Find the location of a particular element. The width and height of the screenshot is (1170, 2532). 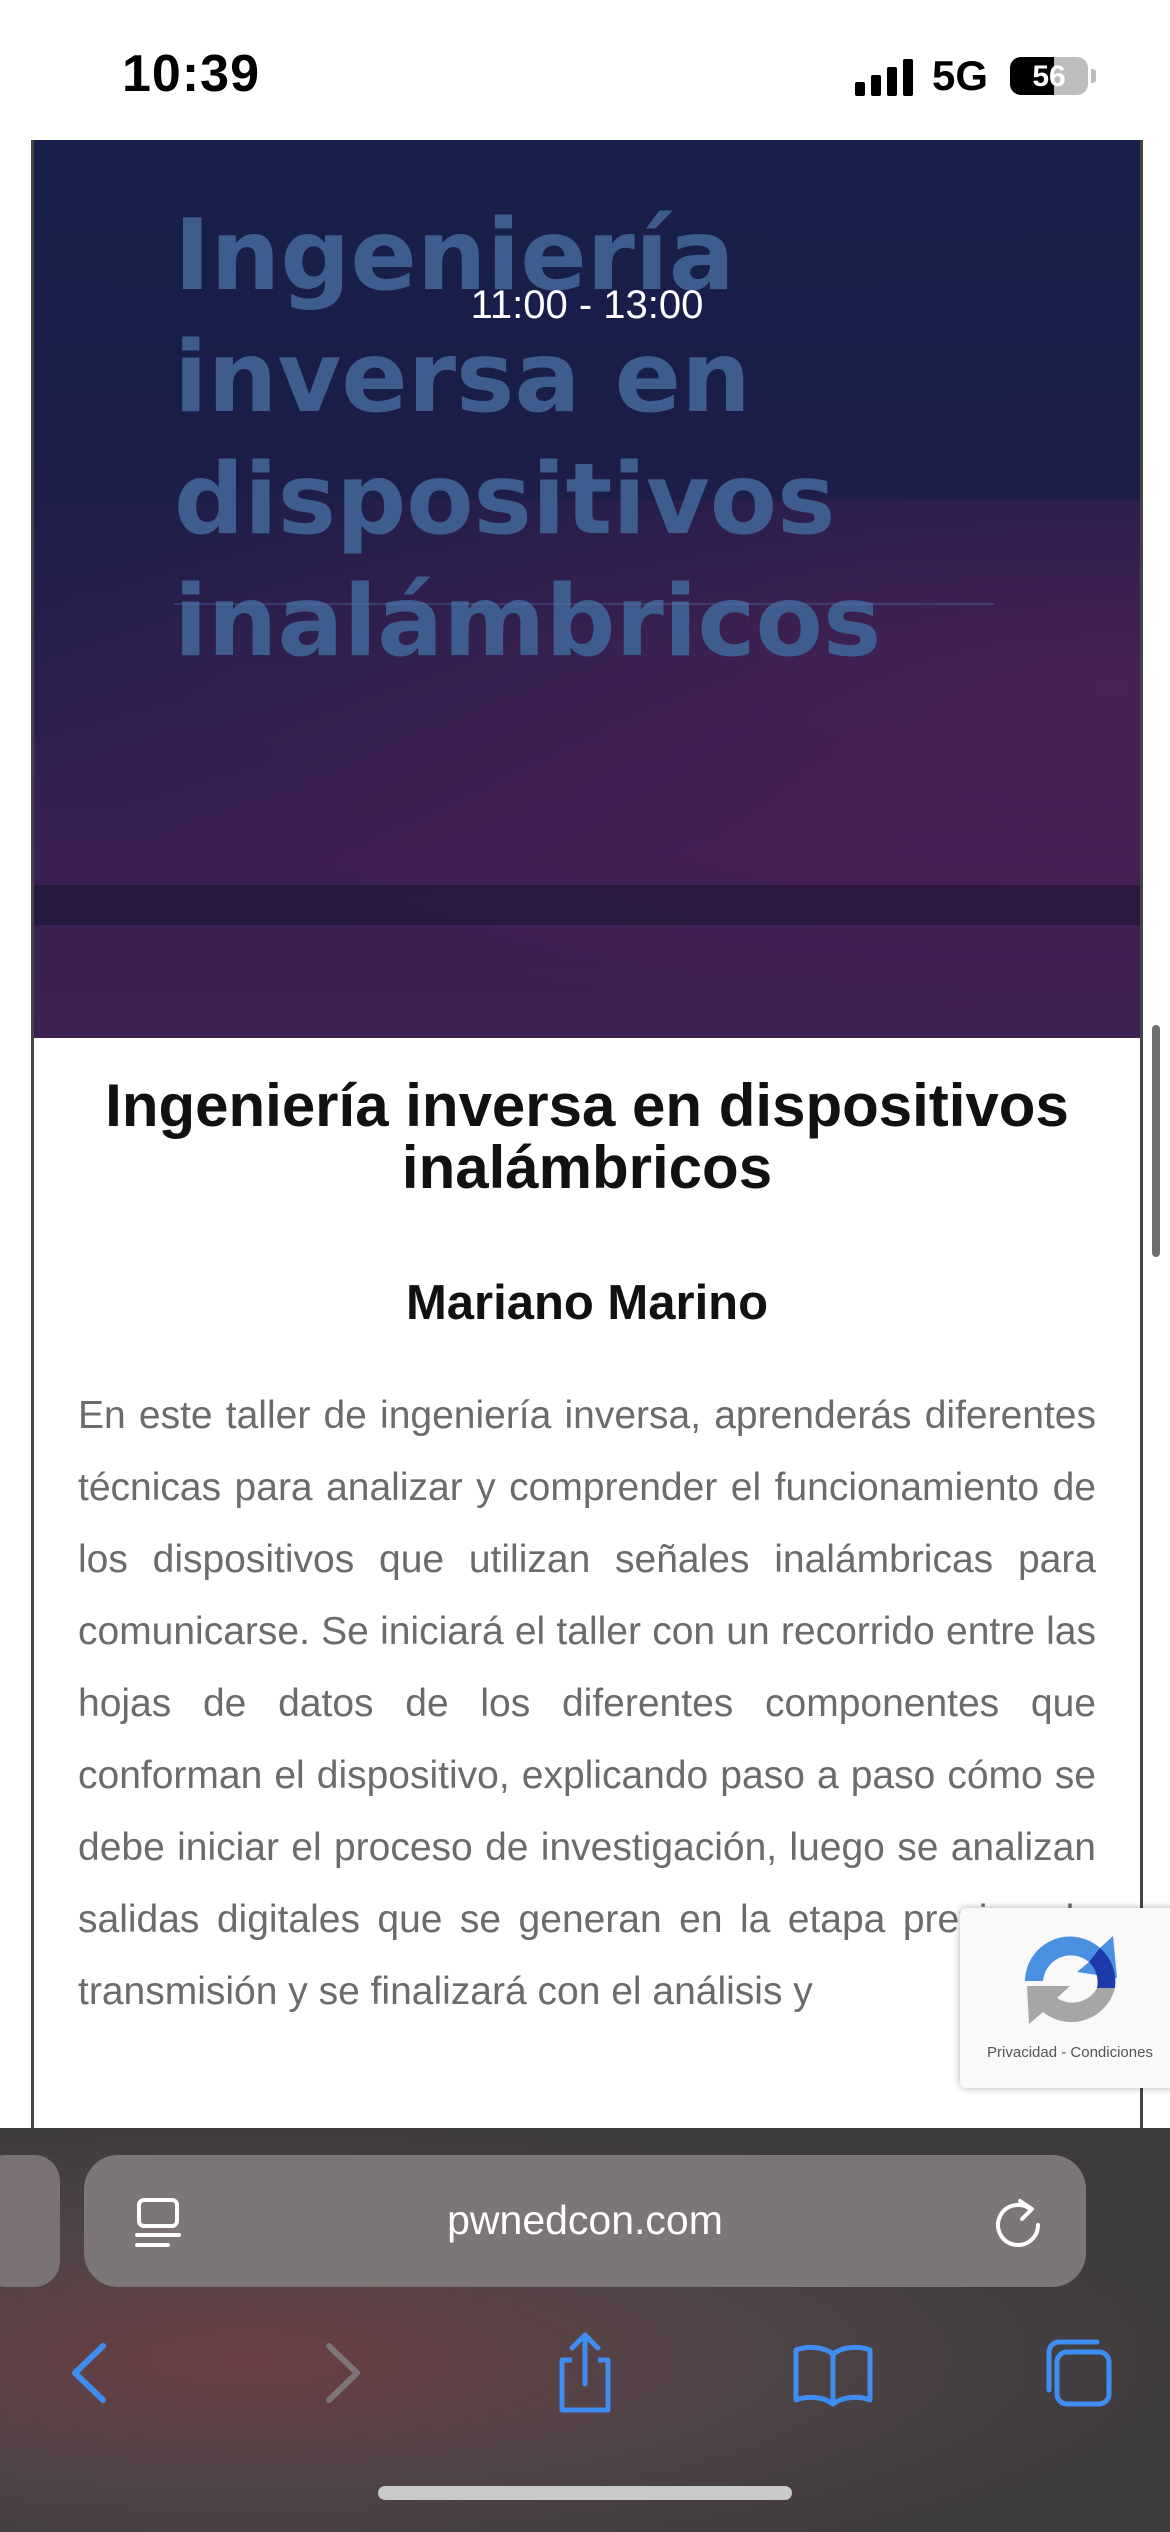

tabs-icon is located at coordinates (1080, 2373).